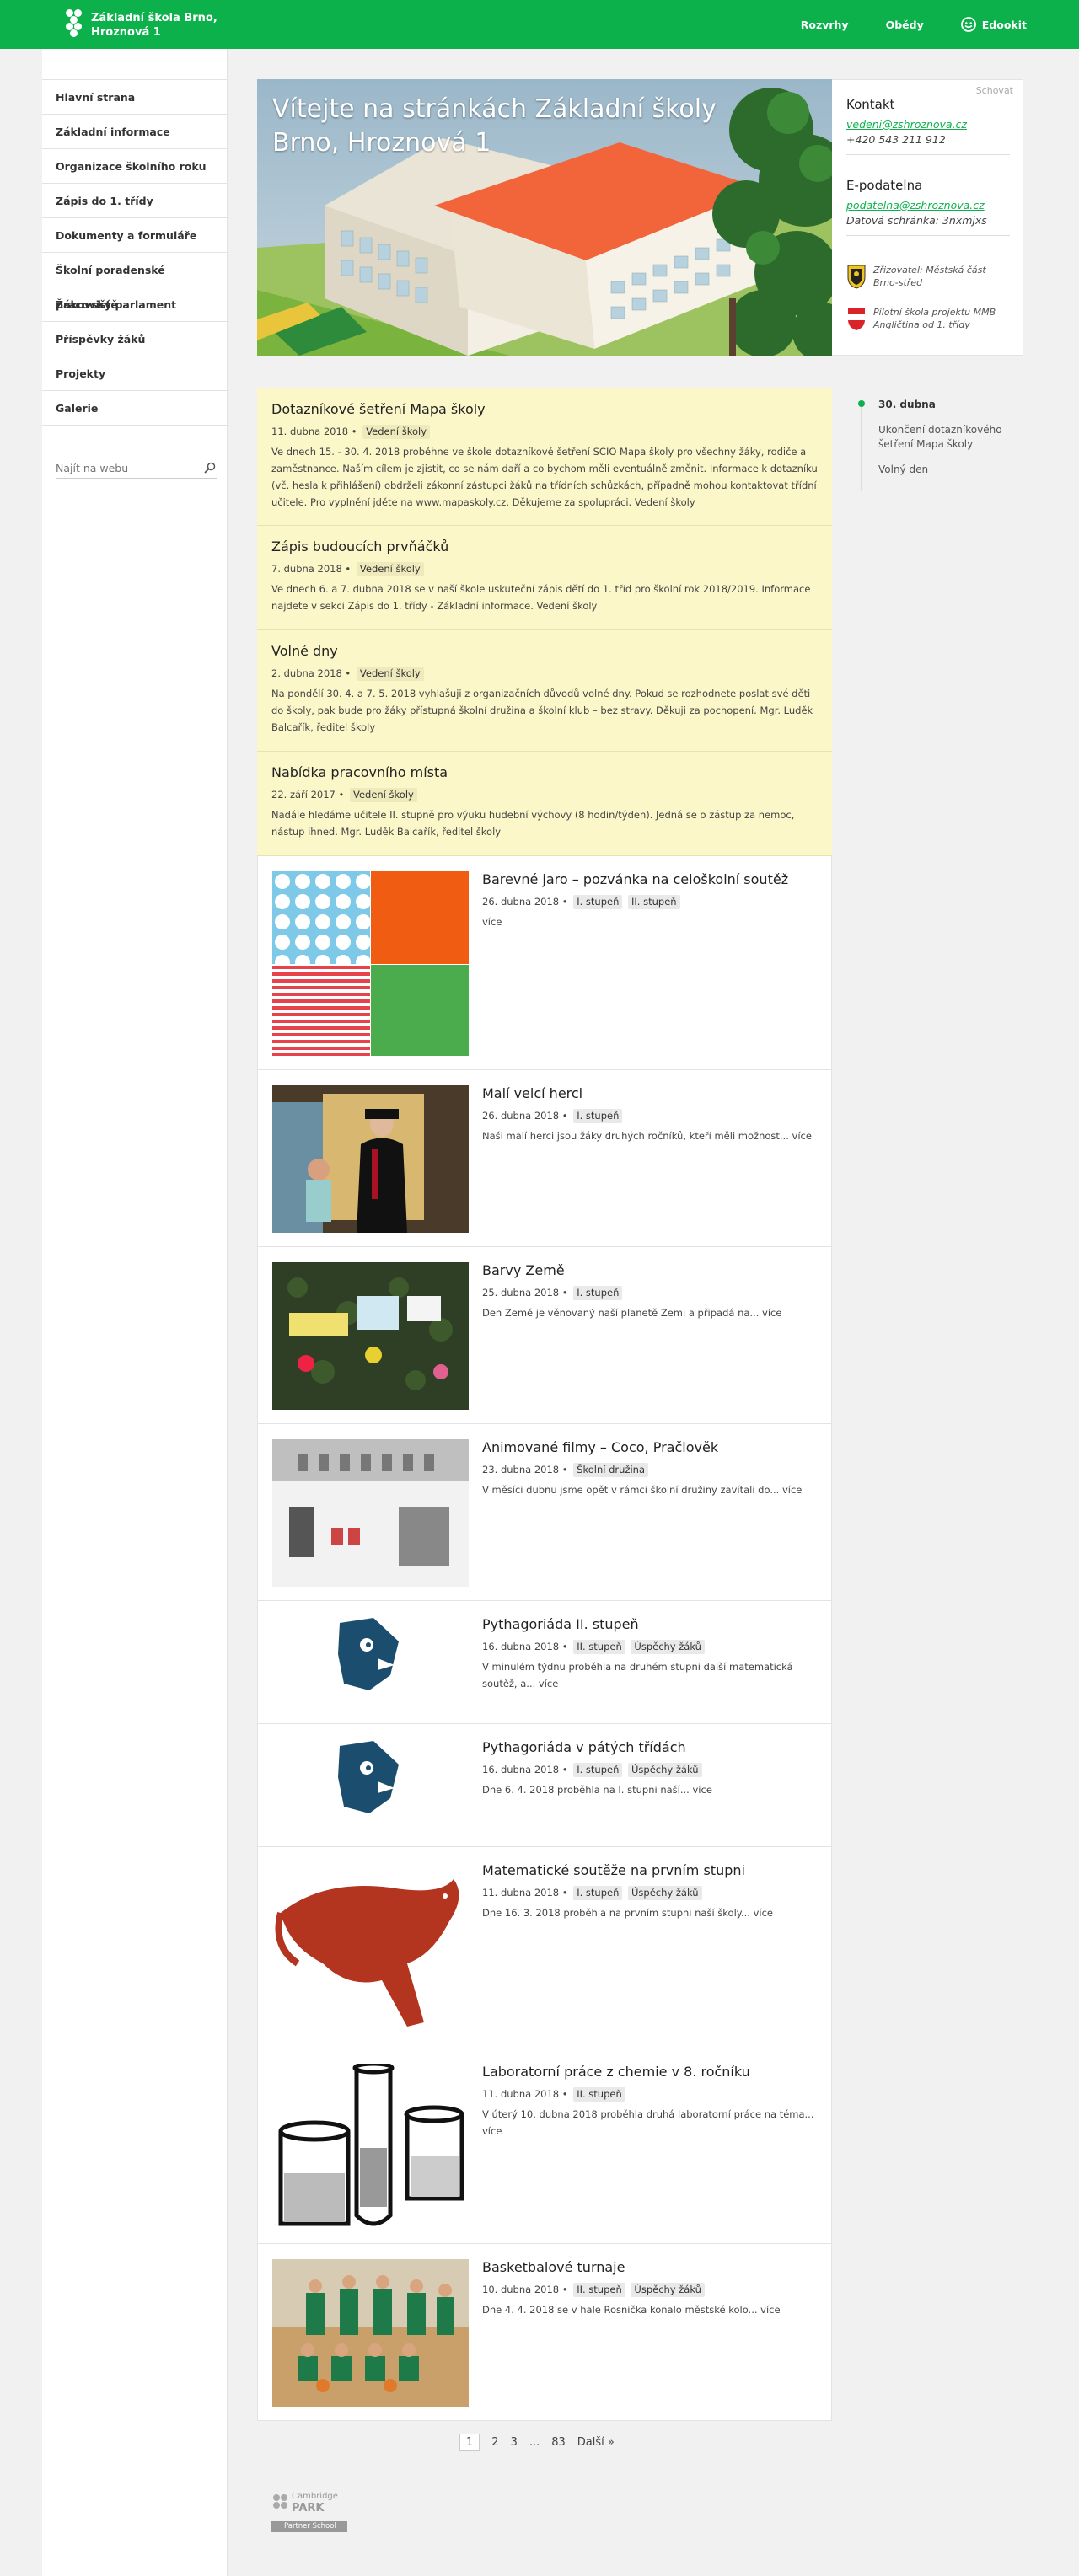 The width and height of the screenshot is (1079, 2576). Describe the element at coordinates (993, 24) in the screenshot. I see `nav-edookit: Edookit` at that location.